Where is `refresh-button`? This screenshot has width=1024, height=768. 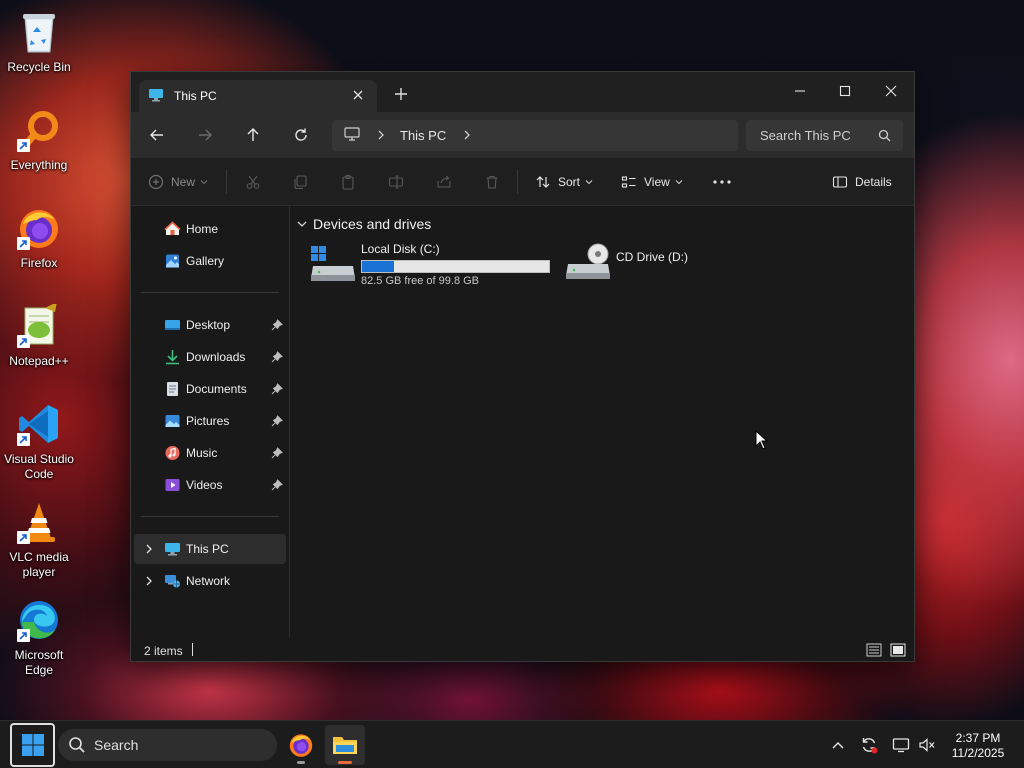
refresh-button is located at coordinates (301, 135).